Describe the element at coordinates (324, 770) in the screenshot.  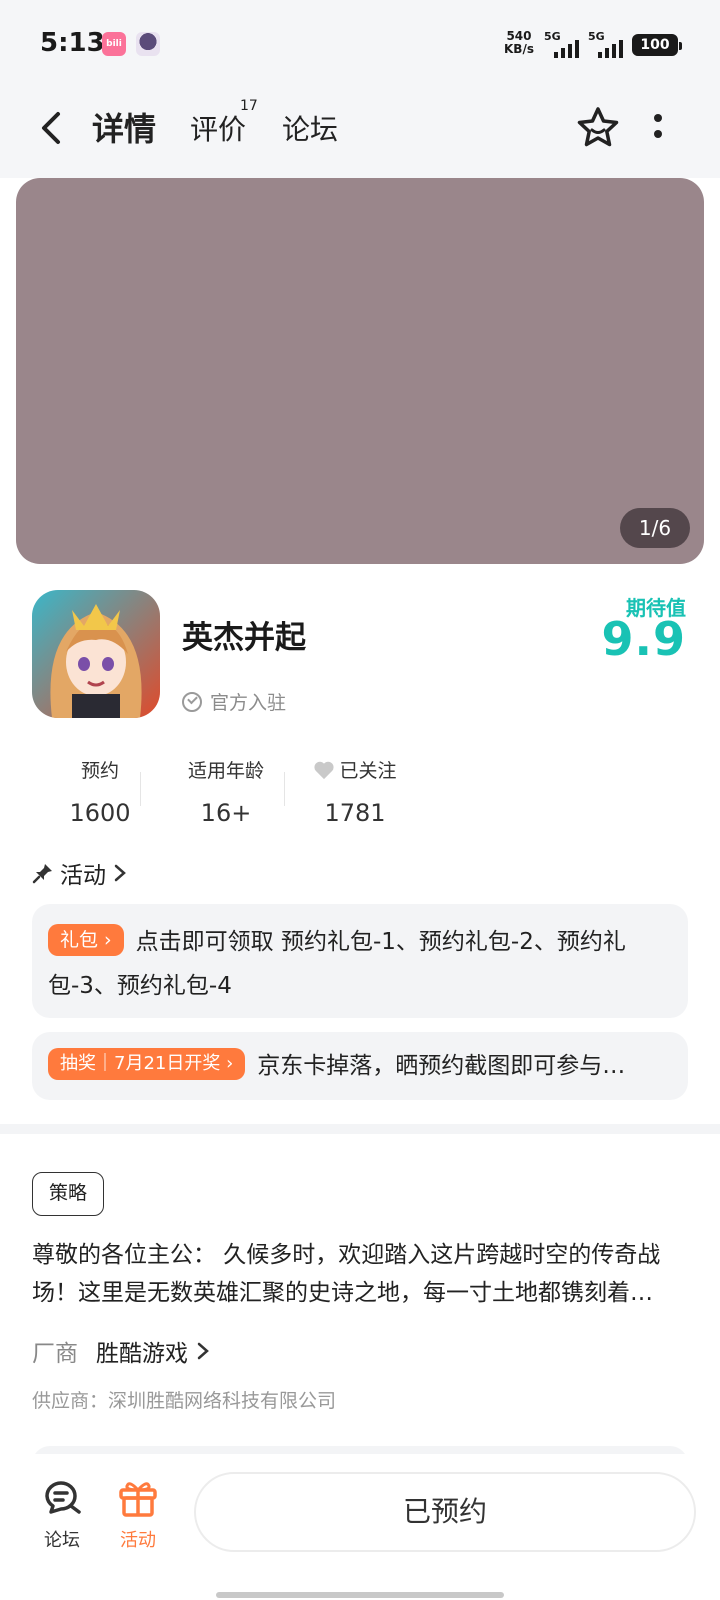
I see `heart-icon` at that location.